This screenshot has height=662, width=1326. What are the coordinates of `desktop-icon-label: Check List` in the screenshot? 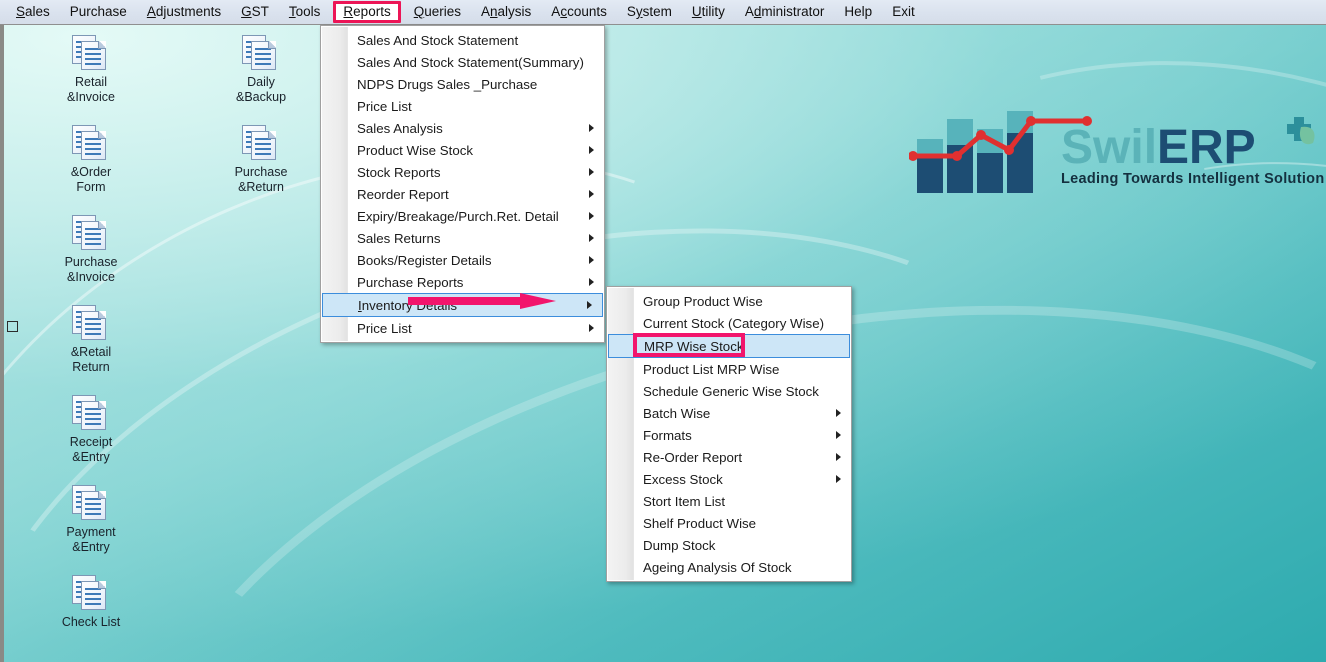 It's located at (91, 622).